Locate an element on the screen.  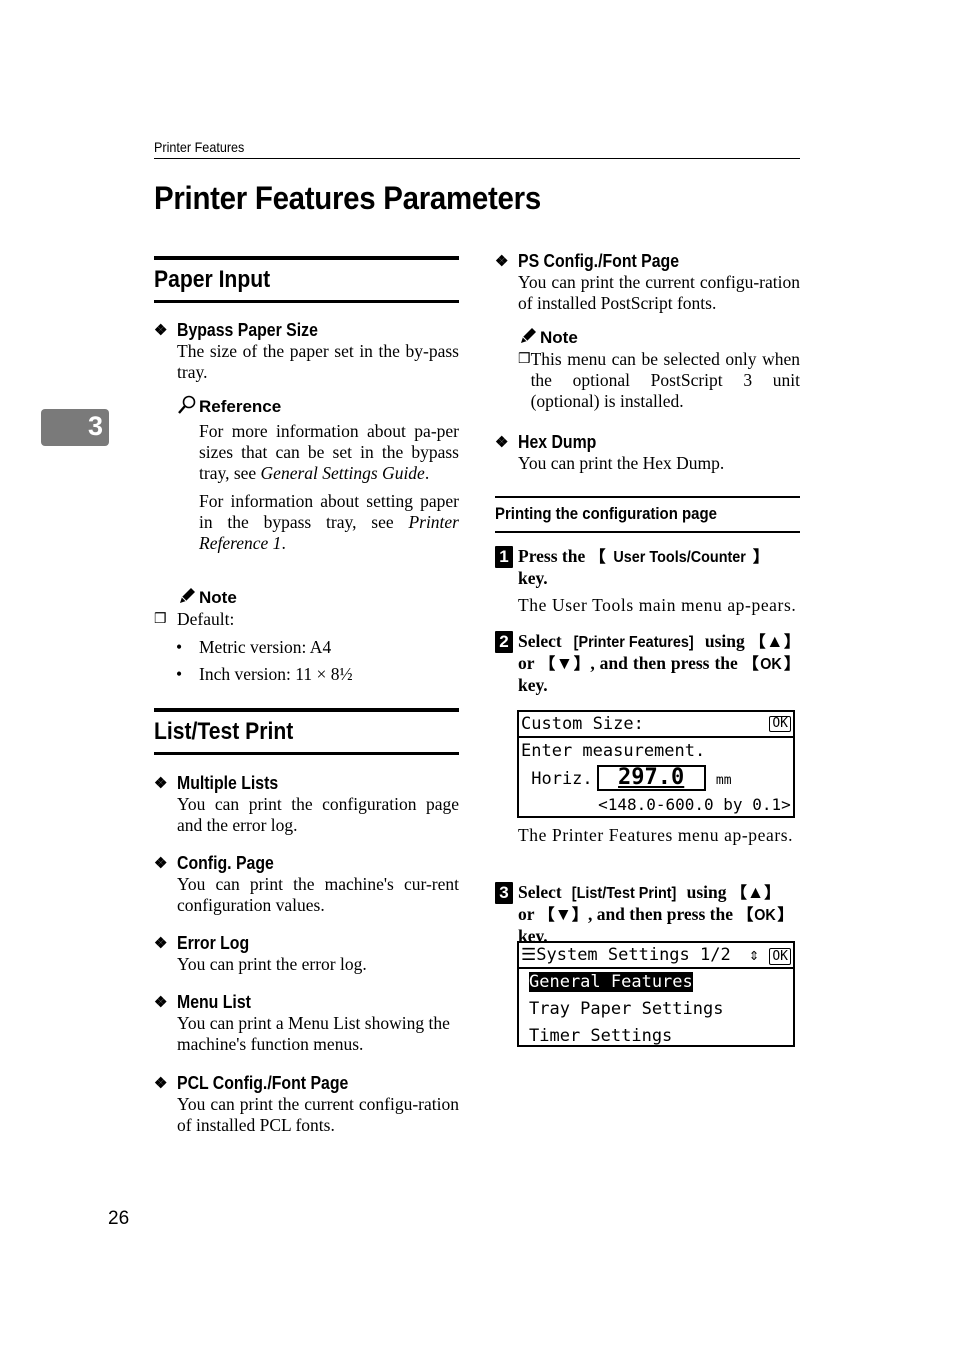
lcd-title: System Settings 1/2 is located at coordinates (633, 955).